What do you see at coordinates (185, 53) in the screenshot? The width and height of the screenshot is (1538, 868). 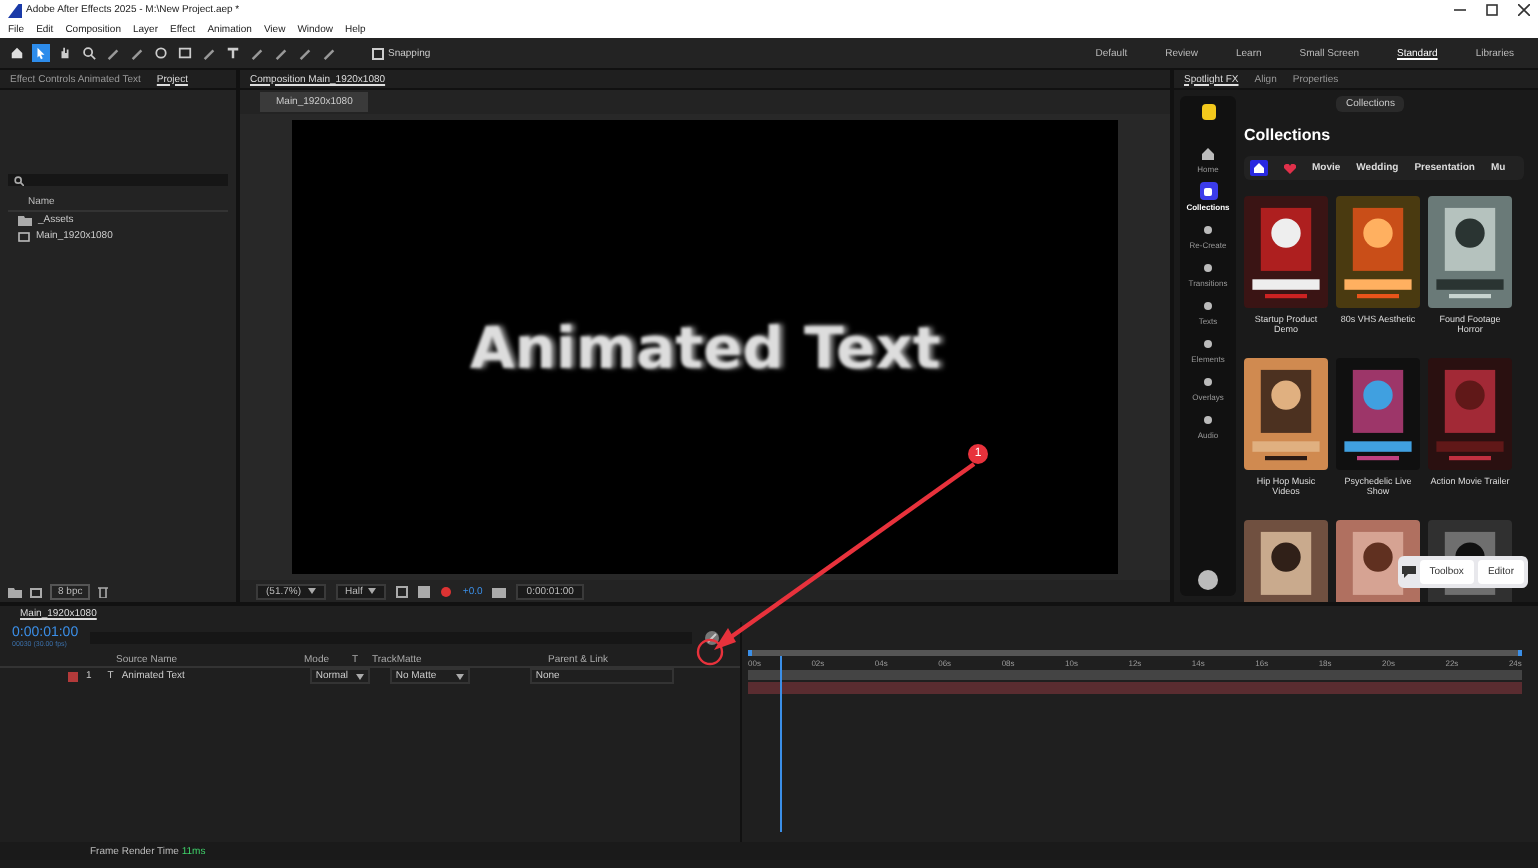 I see `rect-tool-icon` at bounding box center [185, 53].